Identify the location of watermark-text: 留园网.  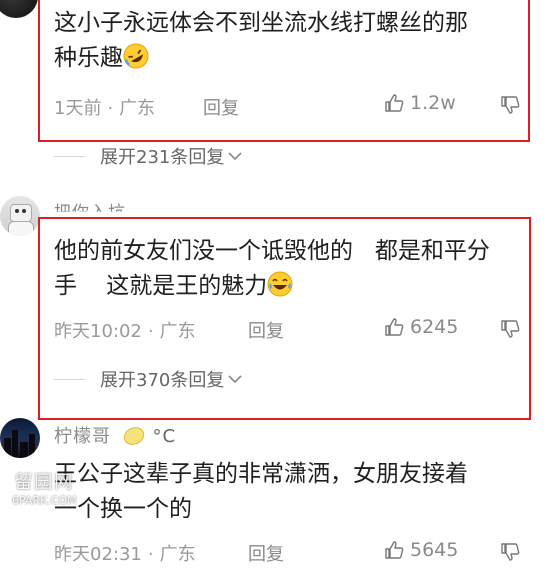
(44, 482).